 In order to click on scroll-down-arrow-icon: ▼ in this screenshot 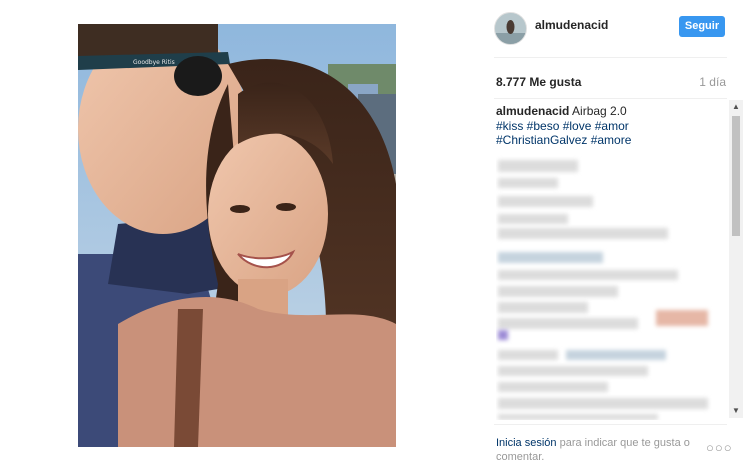, I will do `click(736, 411)`.